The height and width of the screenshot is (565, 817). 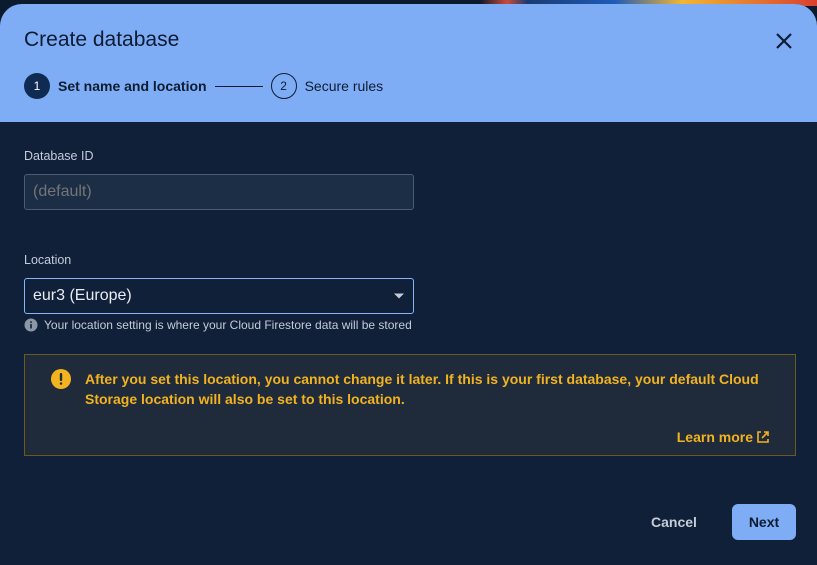 What do you see at coordinates (344, 86) in the screenshot?
I see `step-2-label: Secure rules` at bounding box center [344, 86].